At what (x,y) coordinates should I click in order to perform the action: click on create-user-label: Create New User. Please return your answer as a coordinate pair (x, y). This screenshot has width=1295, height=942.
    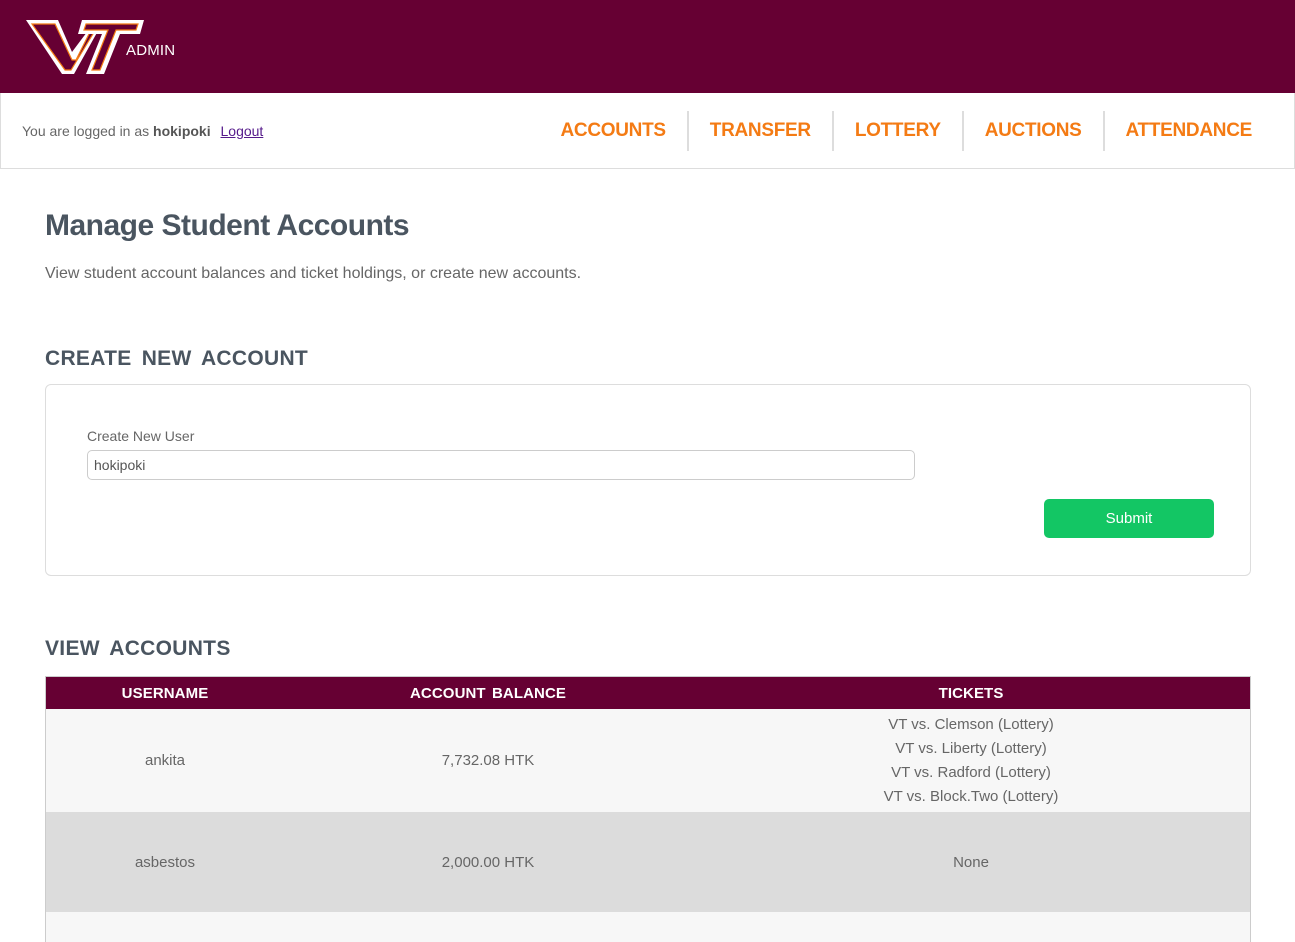
    Looking at the image, I should click on (141, 436).